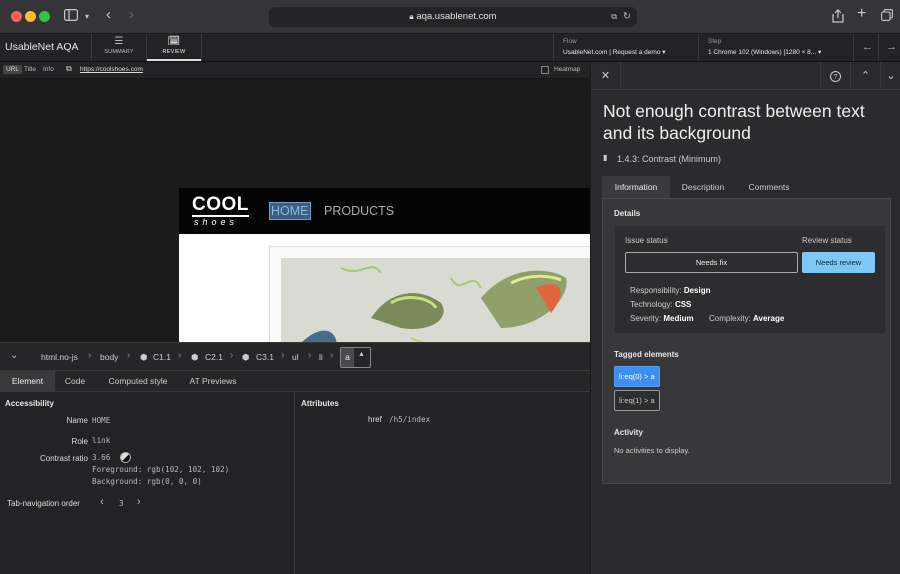 This screenshot has width=900, height=574. What do you see at coordinates (174, 47) in the screenshot?
I see `tab-review: 🗓︎ REVIEW` at bounding box center [174, 47].